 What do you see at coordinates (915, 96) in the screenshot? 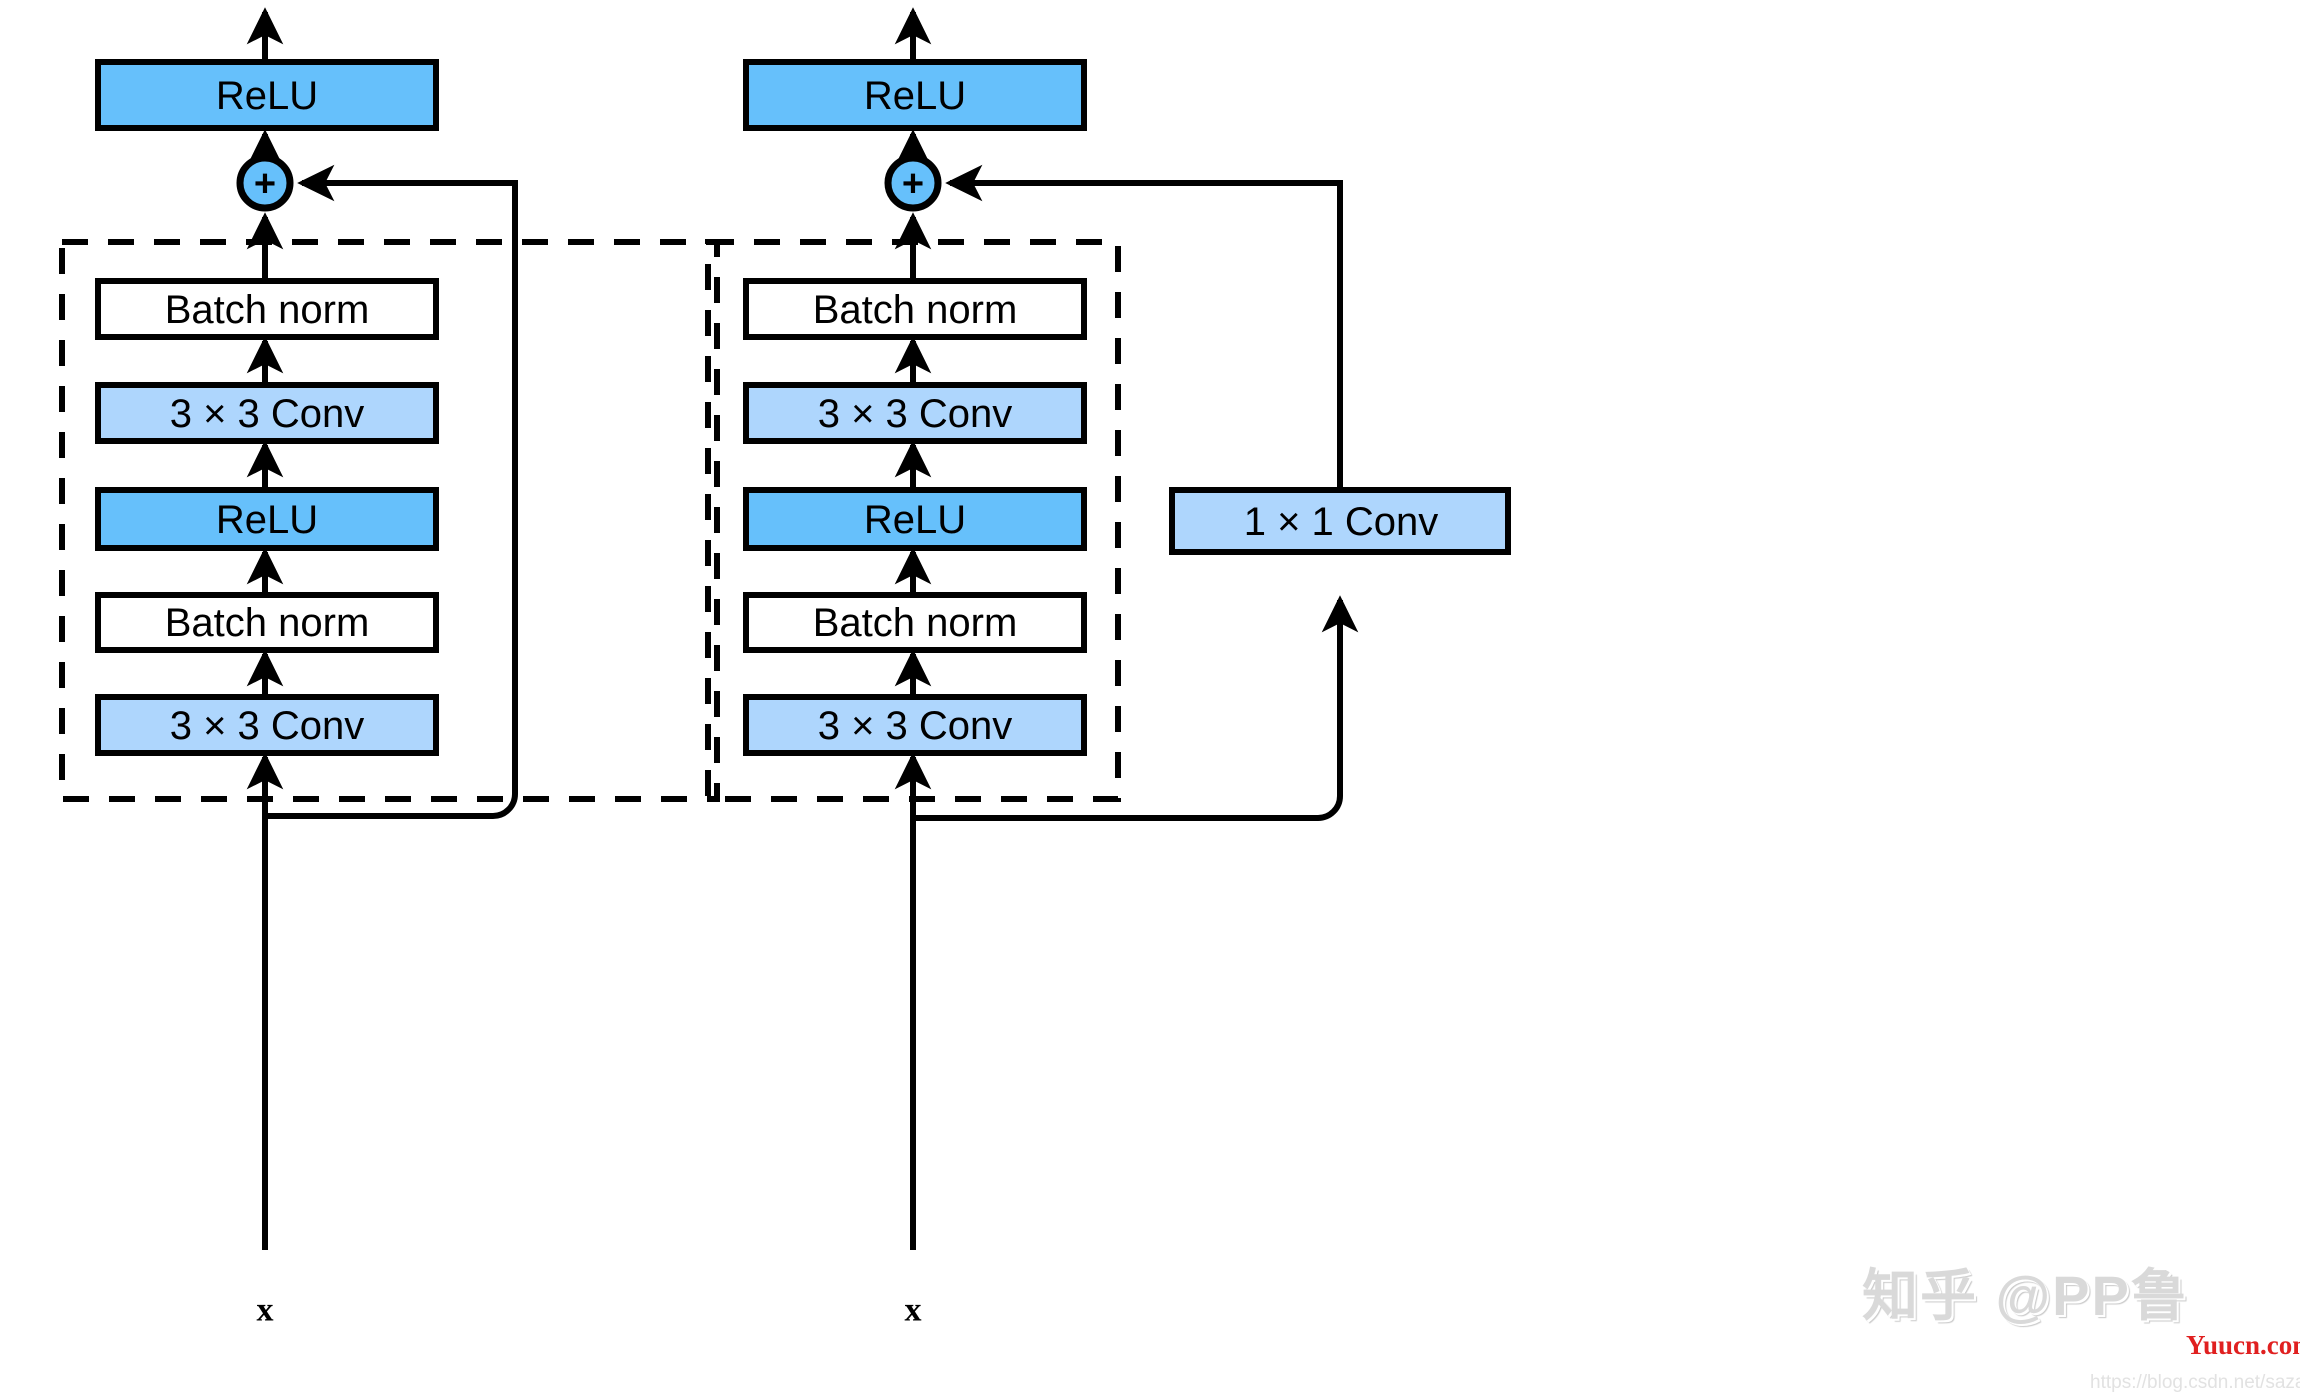
I see `right-output-relu-label: ReLU` at bounding box center [915, 96].